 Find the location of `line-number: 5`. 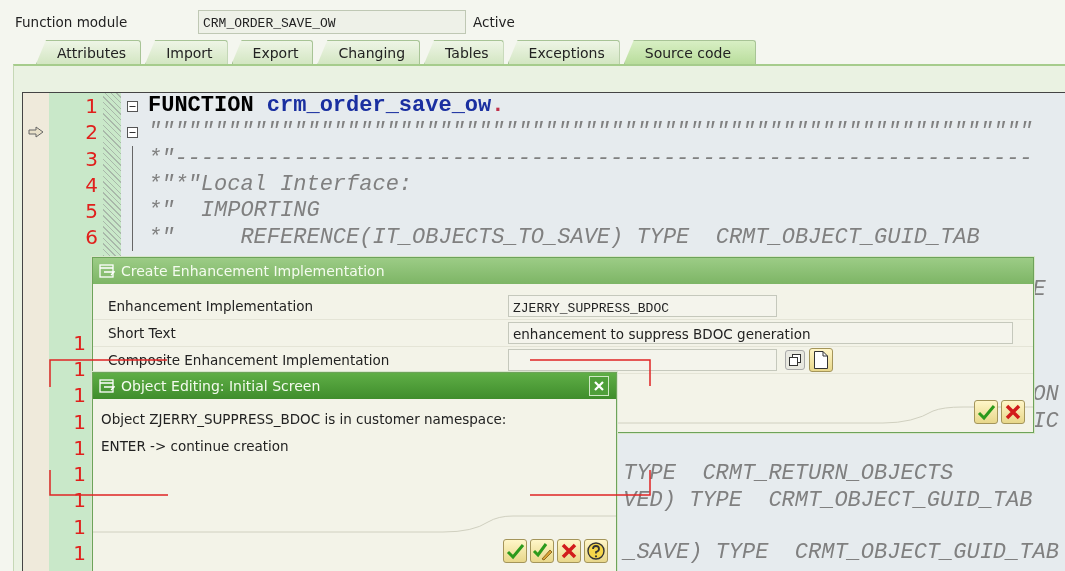

line-number: 5 is located at coordinates (91, 211).